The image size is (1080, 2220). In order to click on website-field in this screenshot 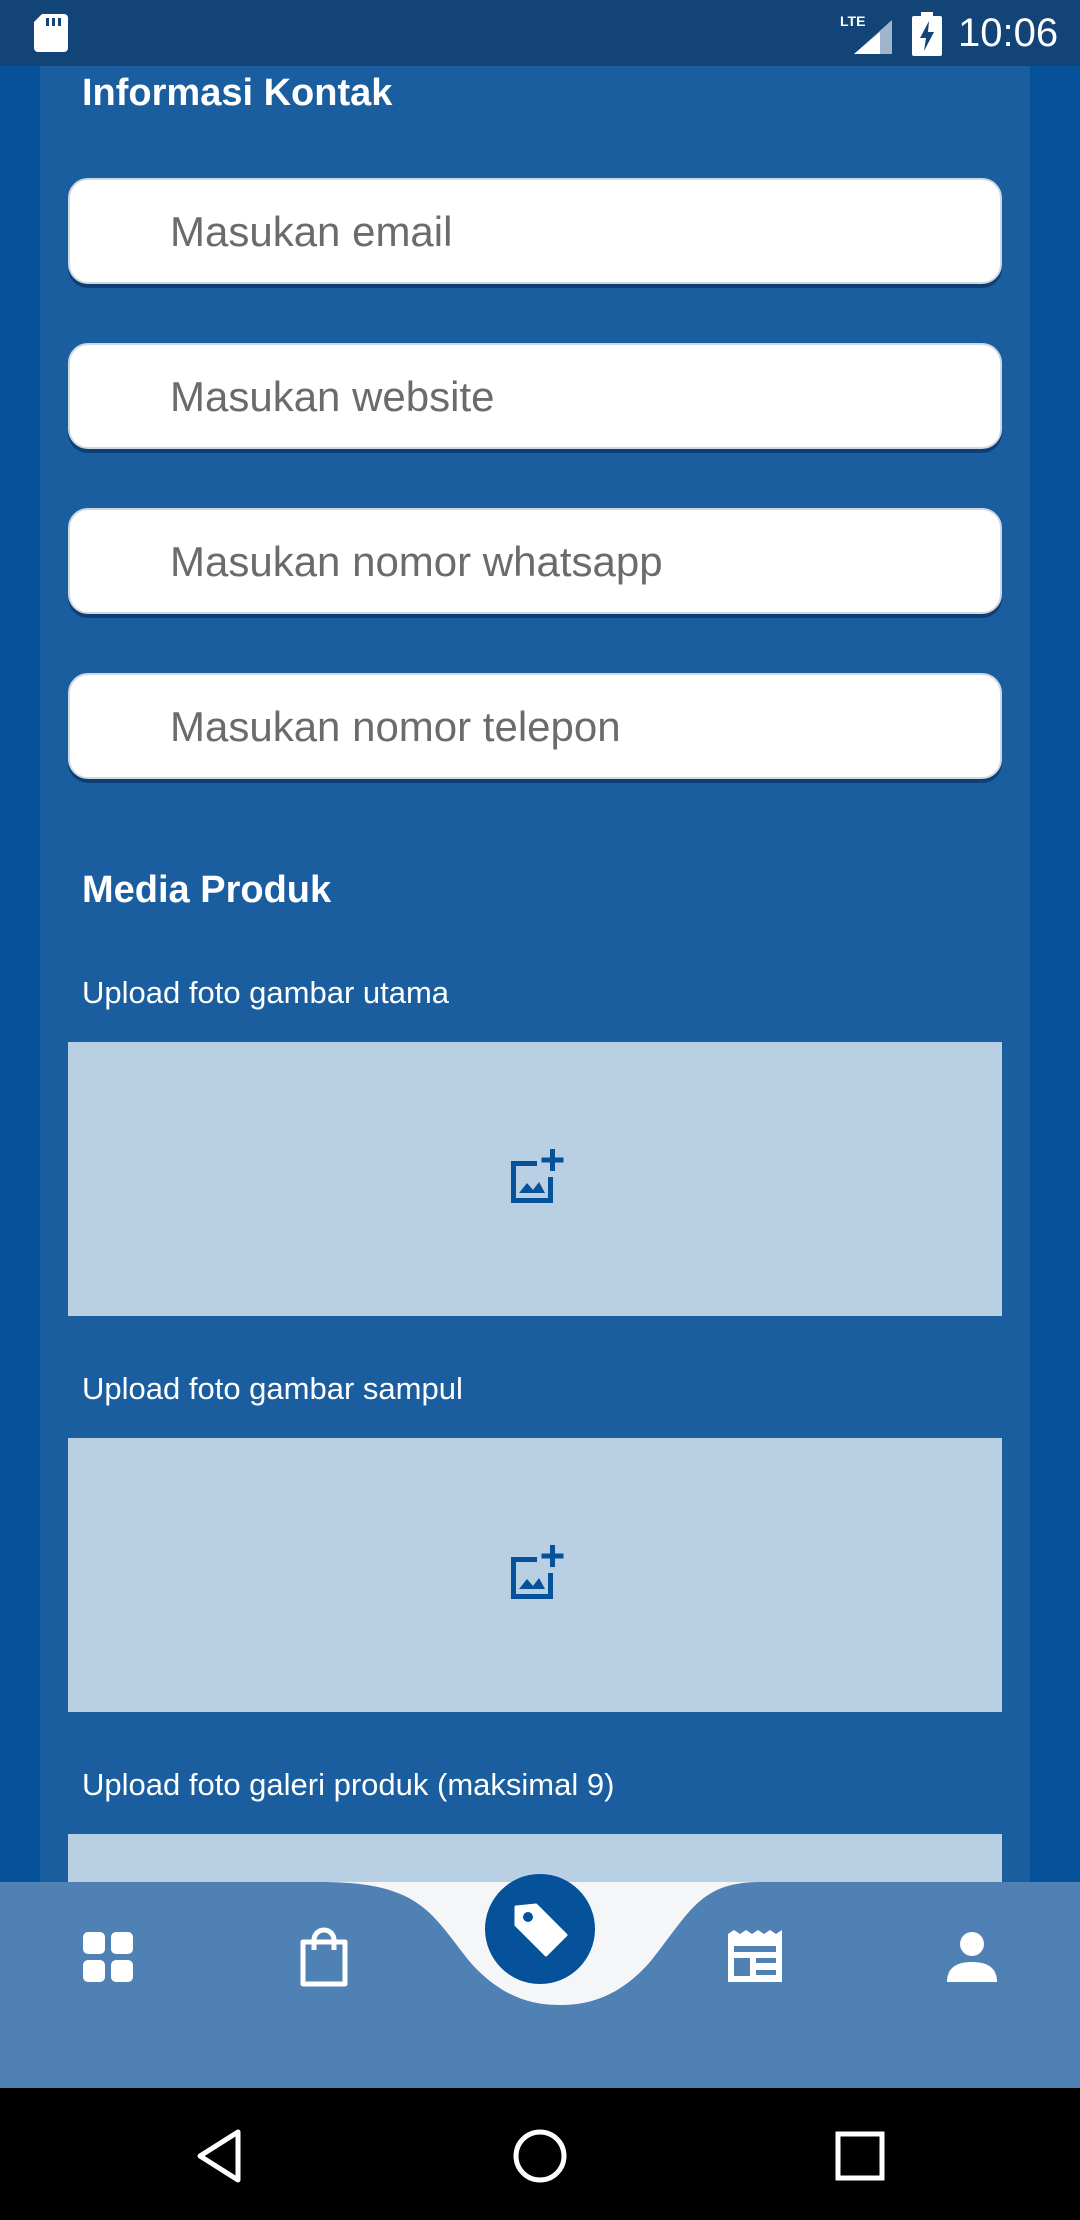, I will do `click(535, 396)`.